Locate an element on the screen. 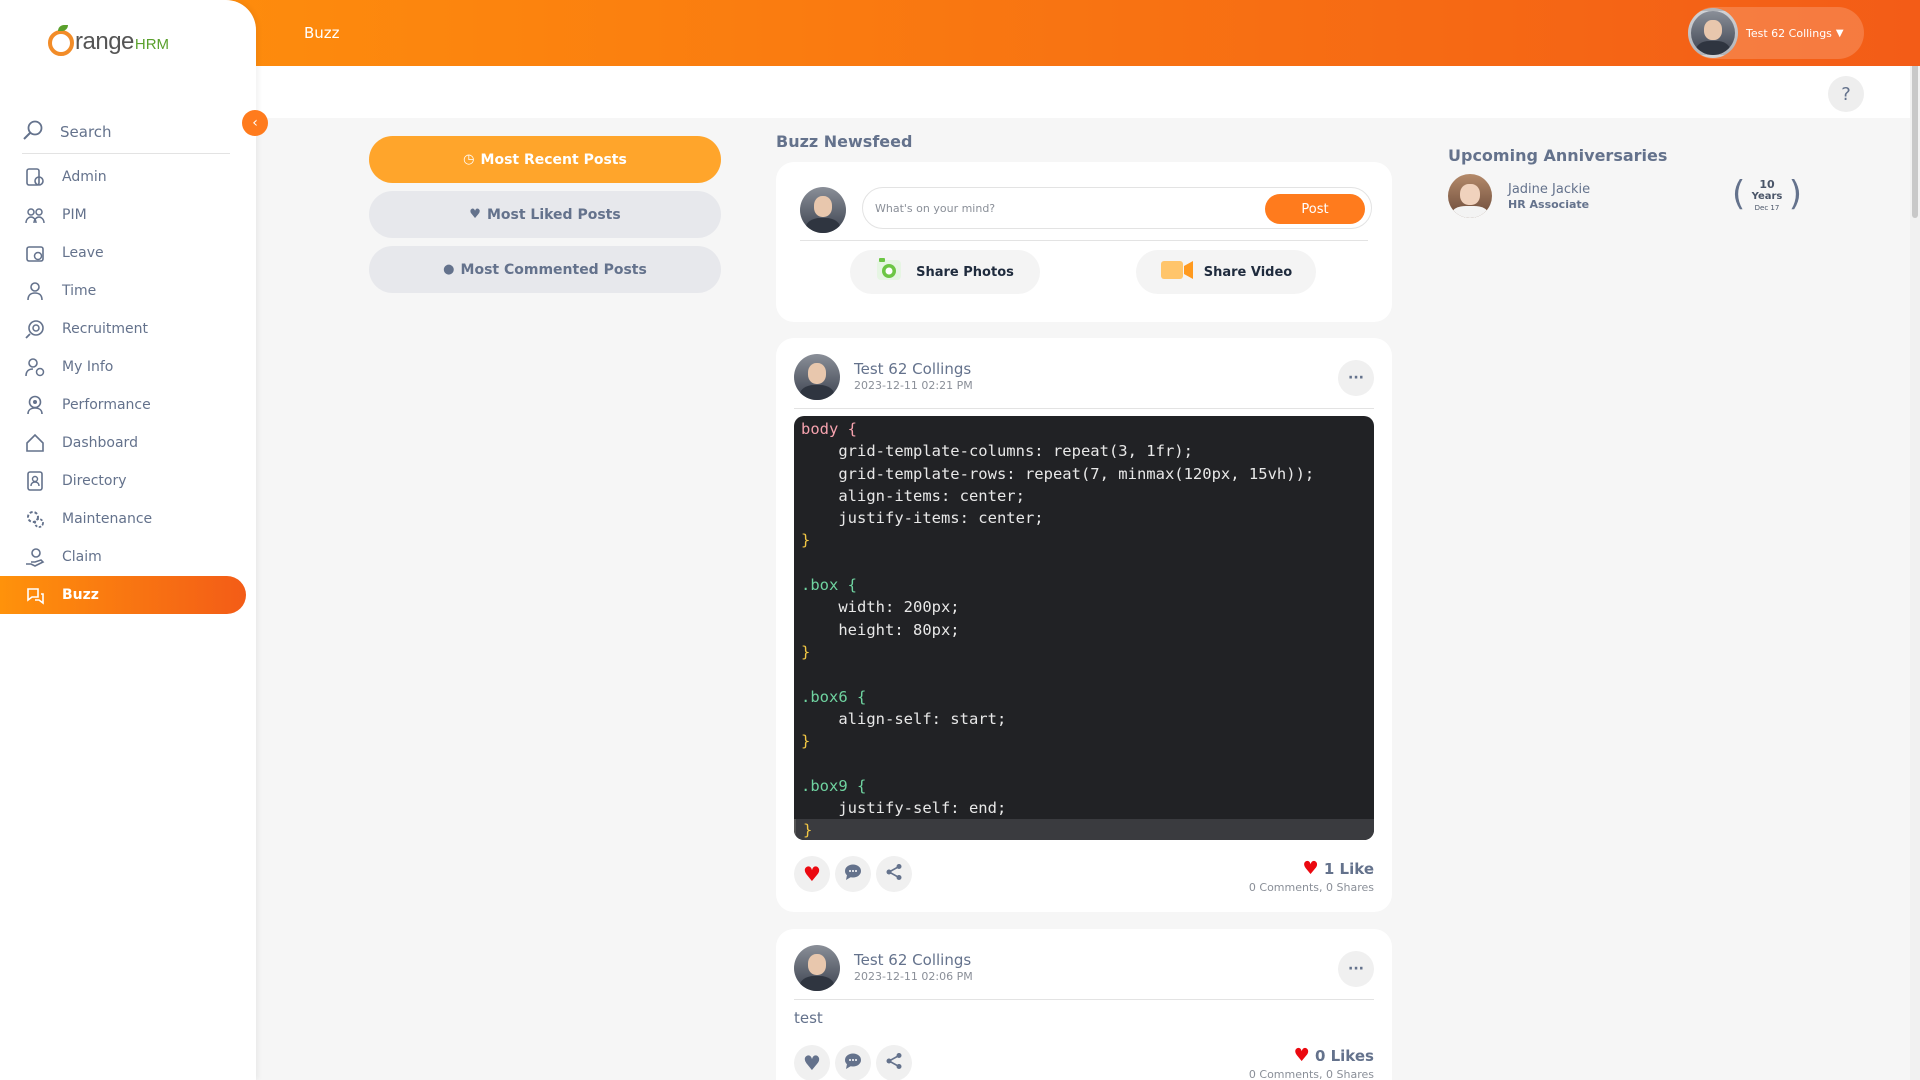 Image resolution: width=1920 pixels, height=1080 pixels. anniversary-badge: ( ) 10 Years Dec 17 is located at coordinates (1767, 196).